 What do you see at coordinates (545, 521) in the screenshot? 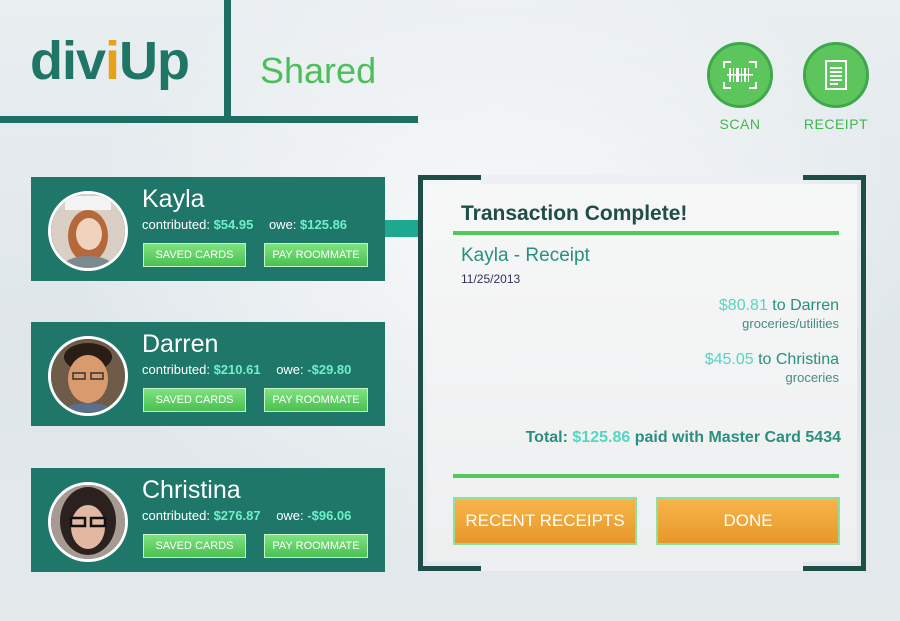
I see `recent-receipts-button: RECENT RECEIPTS` at bounding box center [545, 521].